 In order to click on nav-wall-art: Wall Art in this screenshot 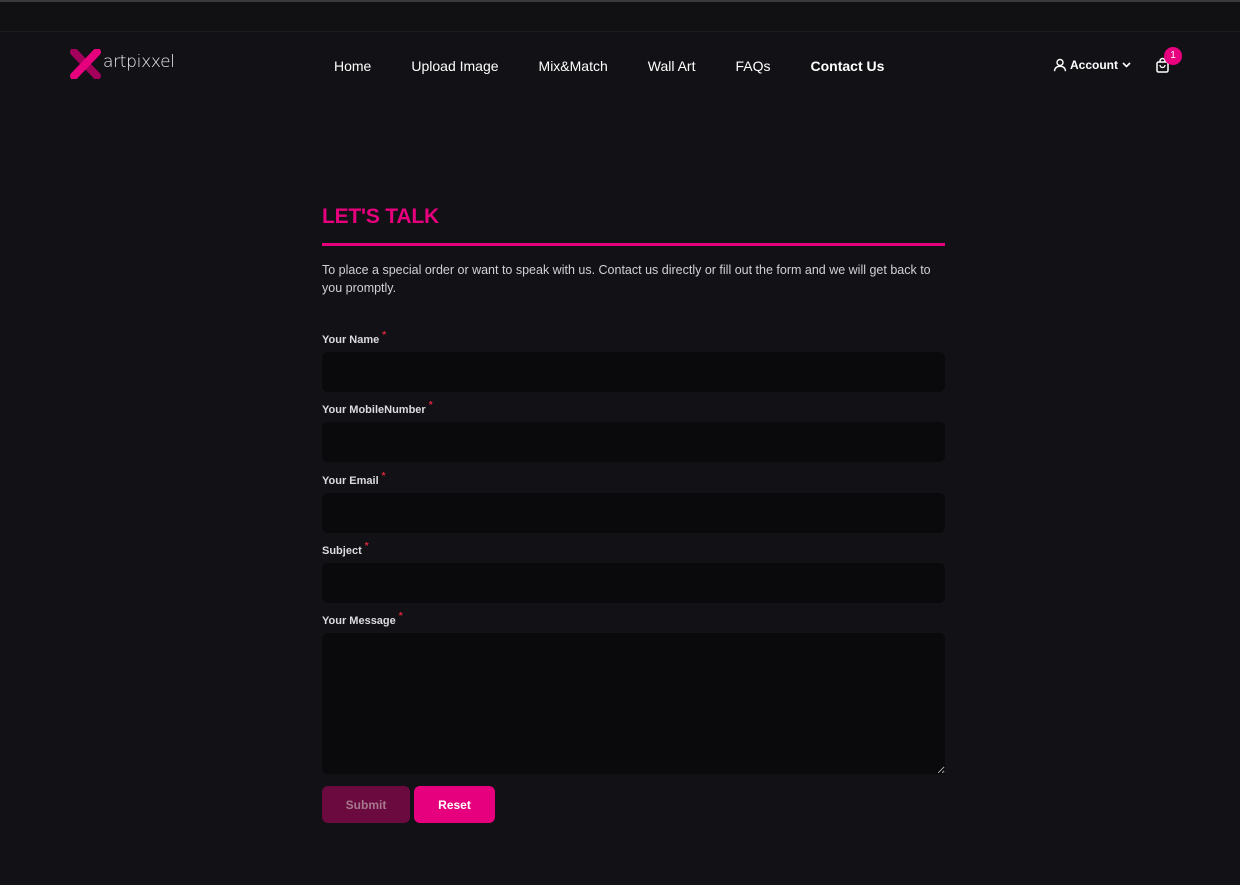, I will do `click(672, 66)`.